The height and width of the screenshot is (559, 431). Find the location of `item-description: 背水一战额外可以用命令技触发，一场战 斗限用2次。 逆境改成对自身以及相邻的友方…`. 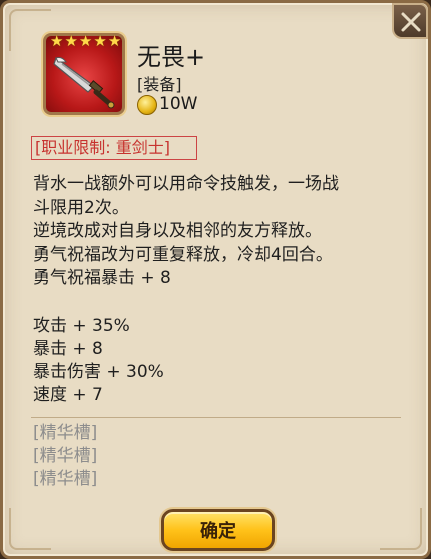

item-description: 背水一战额外可以用命令技触发，一场战 斗限用2次。 逆境改成对自身以及相邻的友方… is located at coordinates (186, 232).